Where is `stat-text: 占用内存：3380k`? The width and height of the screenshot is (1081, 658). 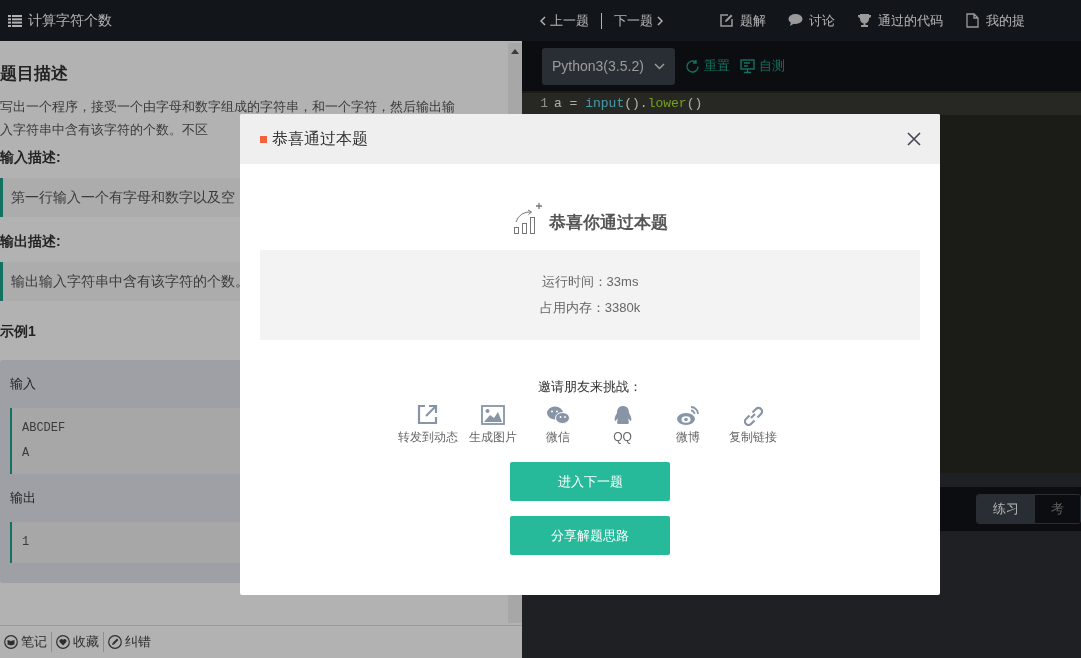
stat-text: 占用内存：3380k is located at coordinates (590, 307).